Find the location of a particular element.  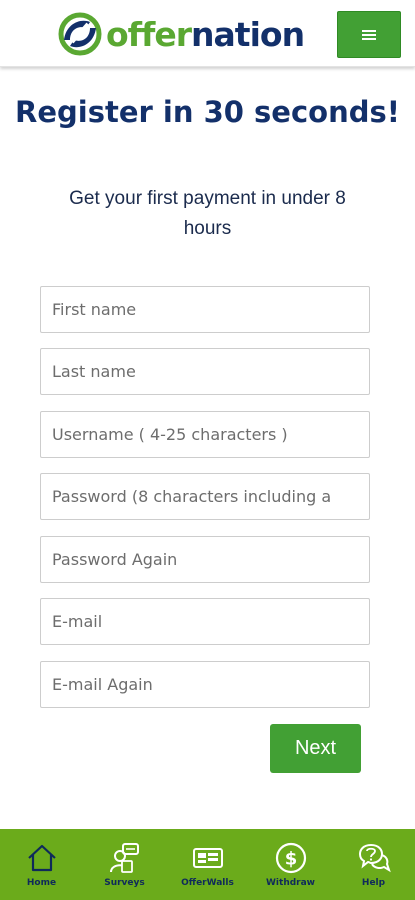

surveys-icon is located at coordinates (124, 858).